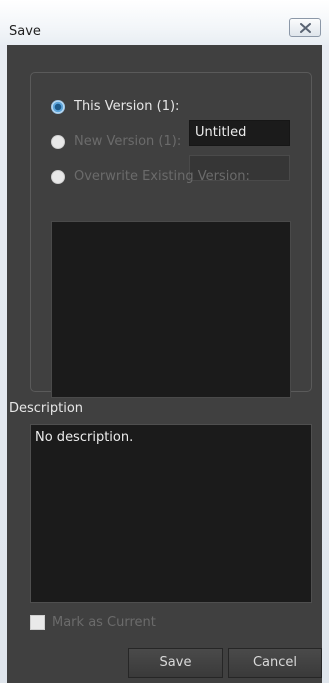 This screenshot has height=683, width=329. I want to click on save-button: Save, so click(175, 663).